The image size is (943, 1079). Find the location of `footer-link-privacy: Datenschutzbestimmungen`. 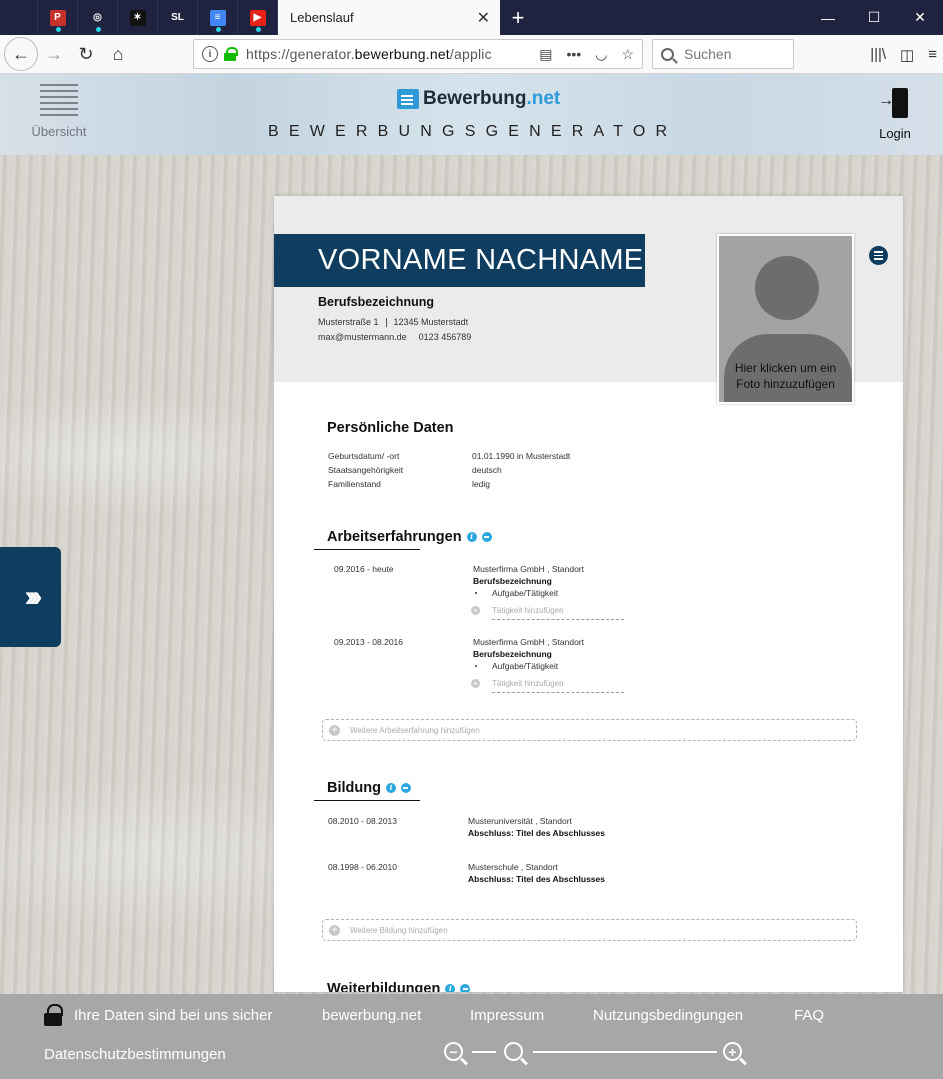

footer-link-privacy: Datenschutzbestimmungen is located at coordinates (135, 1054).